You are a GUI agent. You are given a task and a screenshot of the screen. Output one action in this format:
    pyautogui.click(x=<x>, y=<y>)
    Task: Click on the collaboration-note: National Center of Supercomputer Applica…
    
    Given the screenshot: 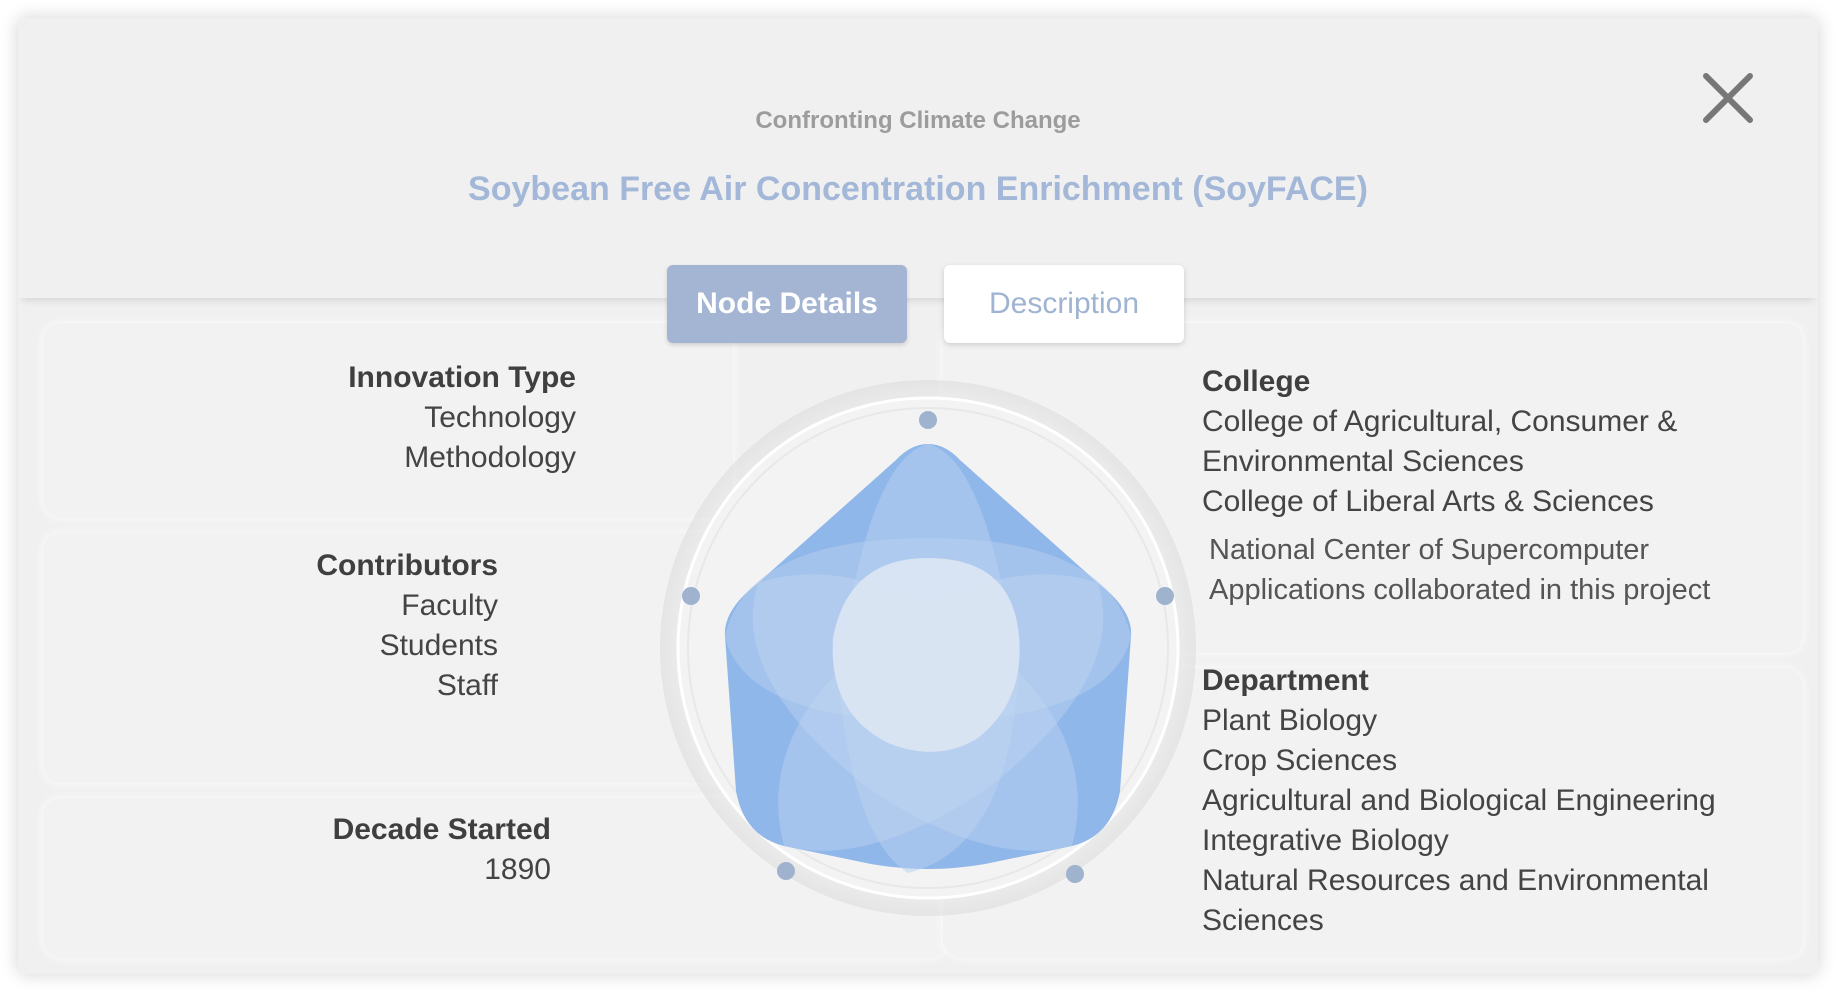 What is the action you would take?
    pyautogui.click(x=1502, y=570)
    